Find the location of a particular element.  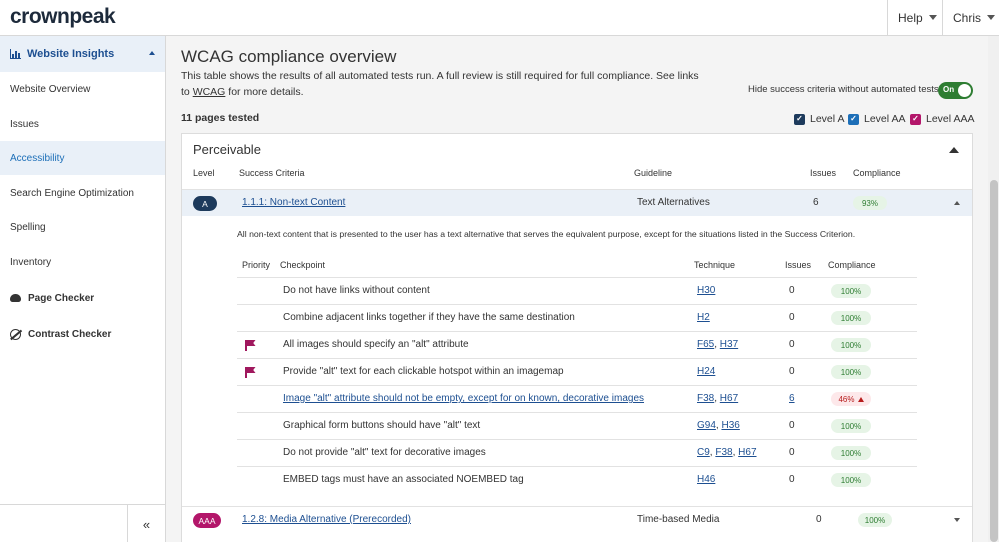

guideline-text: Text Alternatives is located at coordinates (673, 202).